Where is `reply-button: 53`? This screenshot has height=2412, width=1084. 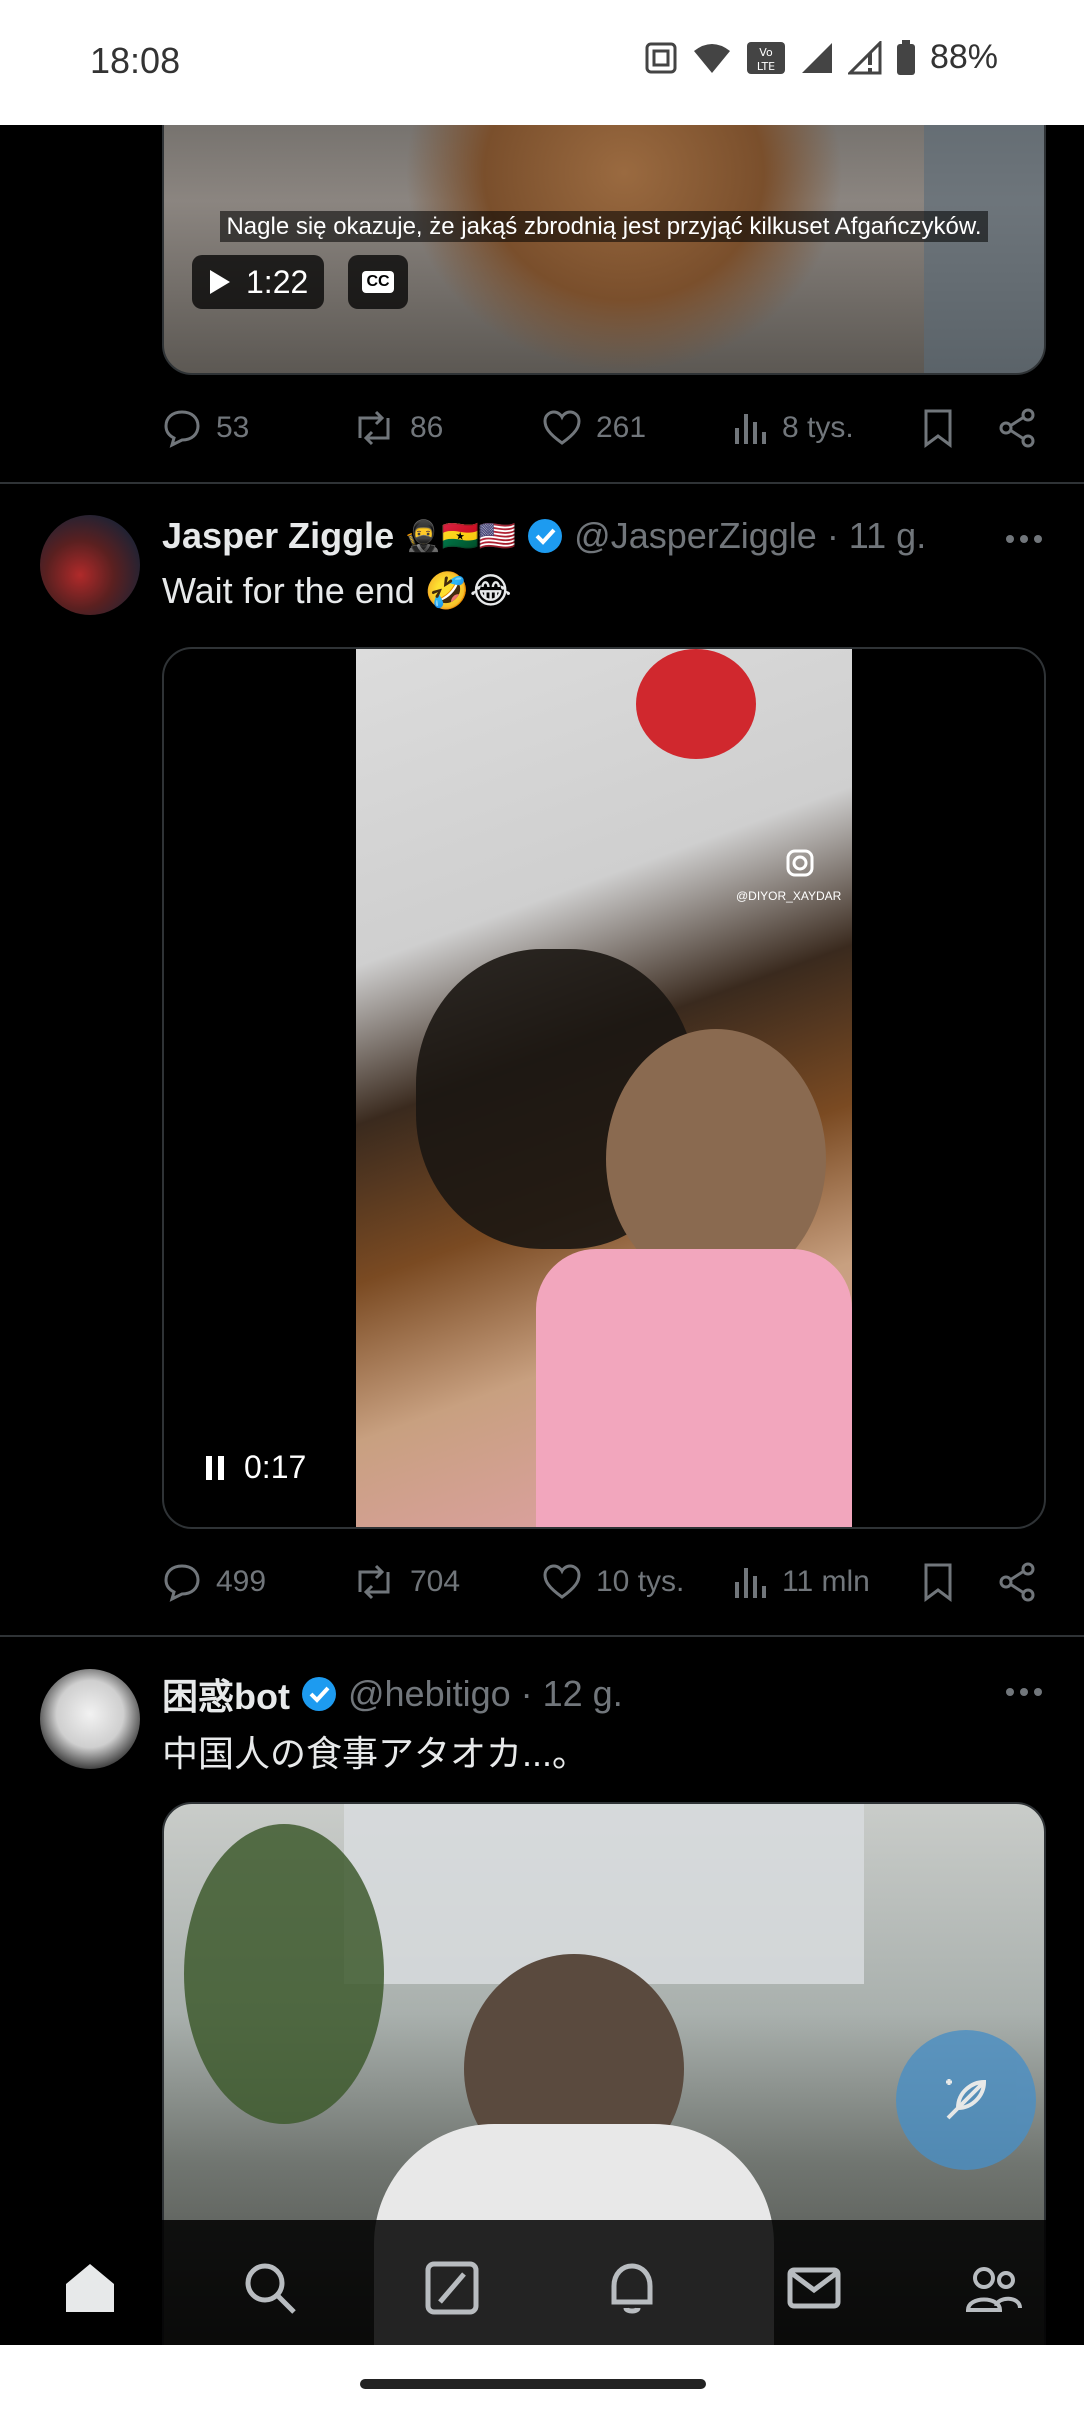
reply-button: 53 is located at coordinates (205, 428).